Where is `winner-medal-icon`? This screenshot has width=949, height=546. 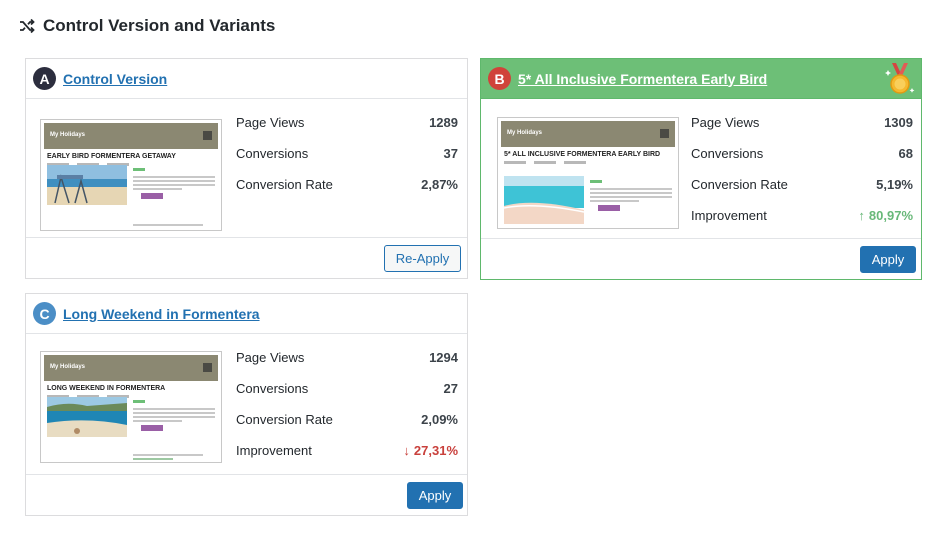
winner-medal-icon is located at coordinates (900, 78).